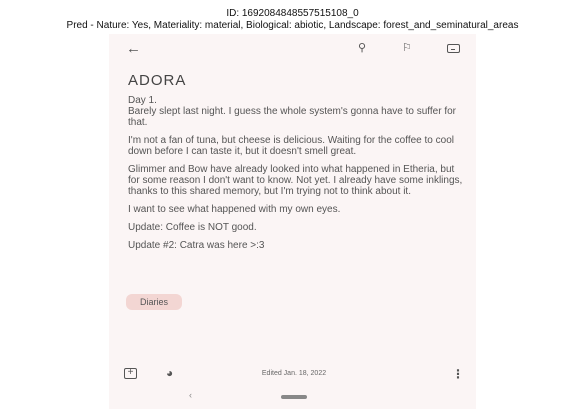 This screenshot has width=585, height=418. I want to click on note-paragraph: Update #2: Catra was here >:3, so click(196, 245).